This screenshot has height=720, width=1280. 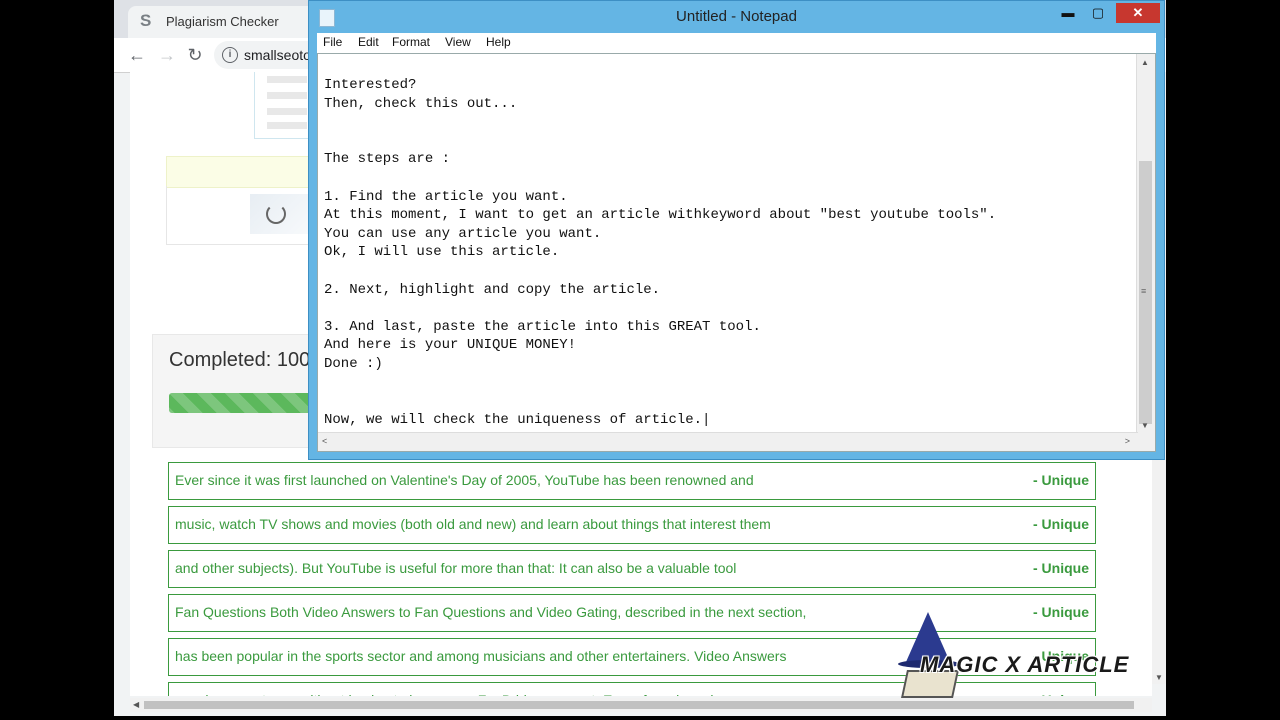 What do you see at coordinates (137, 55) in the screenshot?
I see `back-icon: ←` at bounding box center [137, 55].